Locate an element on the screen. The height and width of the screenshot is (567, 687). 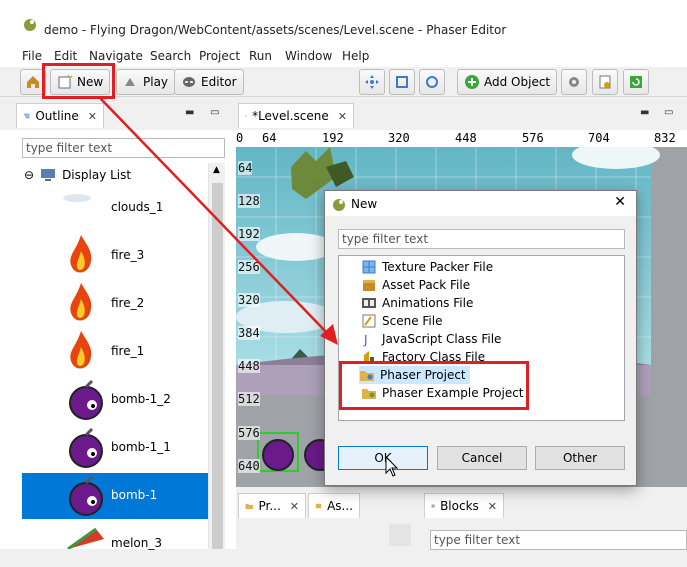
menu-window: Window is located at coordinates (308, 56).